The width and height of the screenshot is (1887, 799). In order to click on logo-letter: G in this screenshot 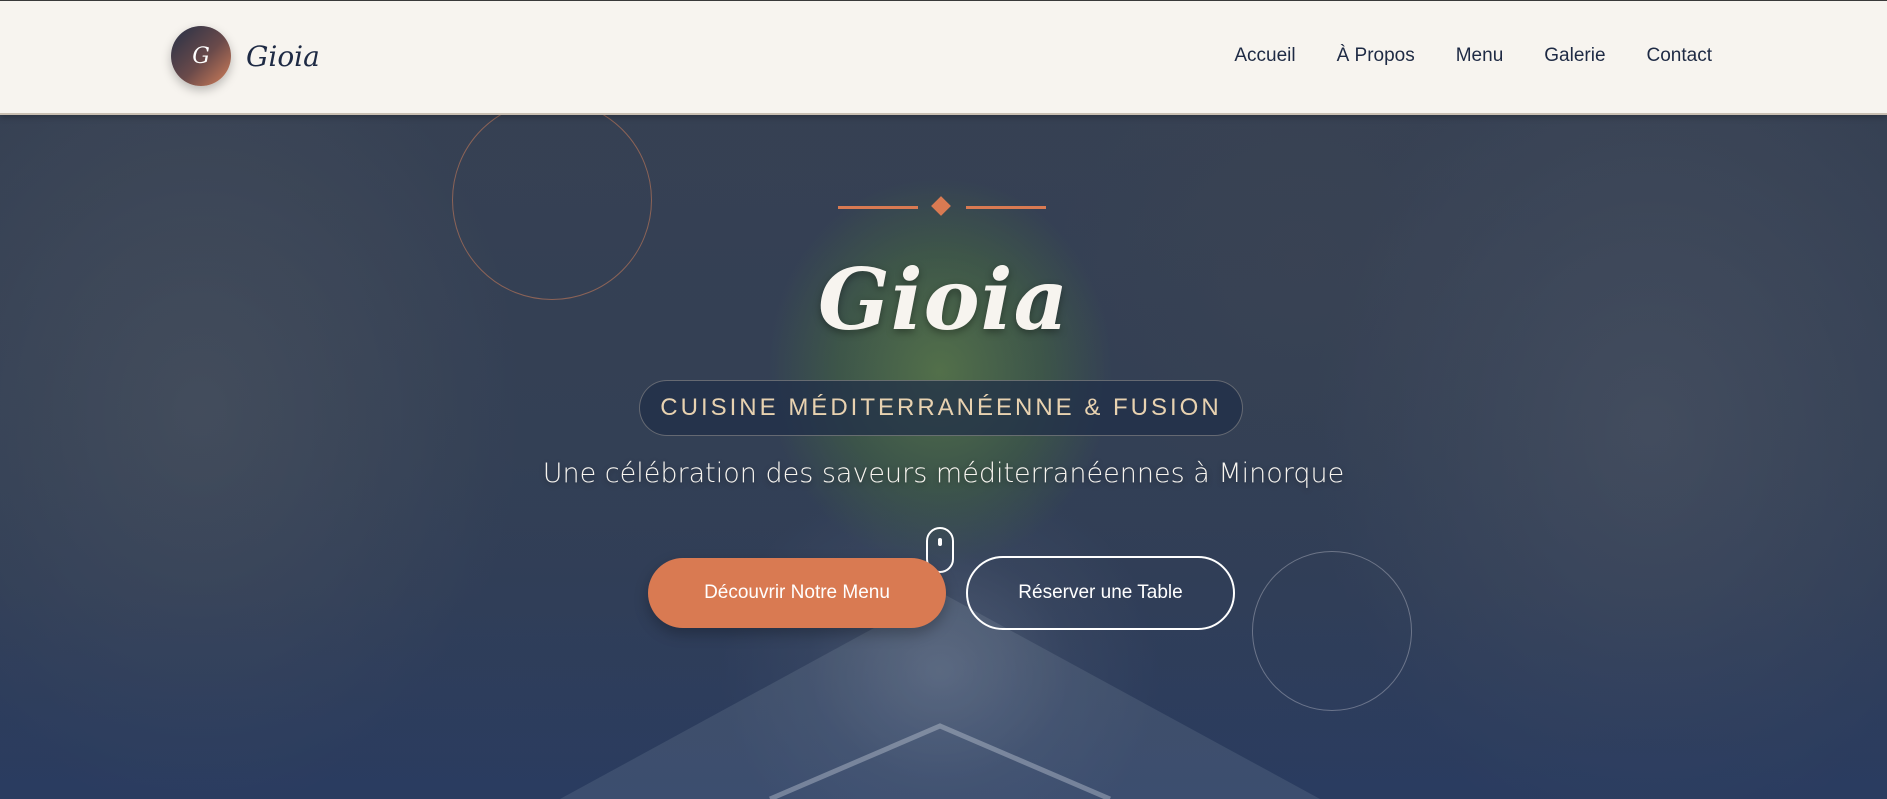, I will do `click(201, 56)`.